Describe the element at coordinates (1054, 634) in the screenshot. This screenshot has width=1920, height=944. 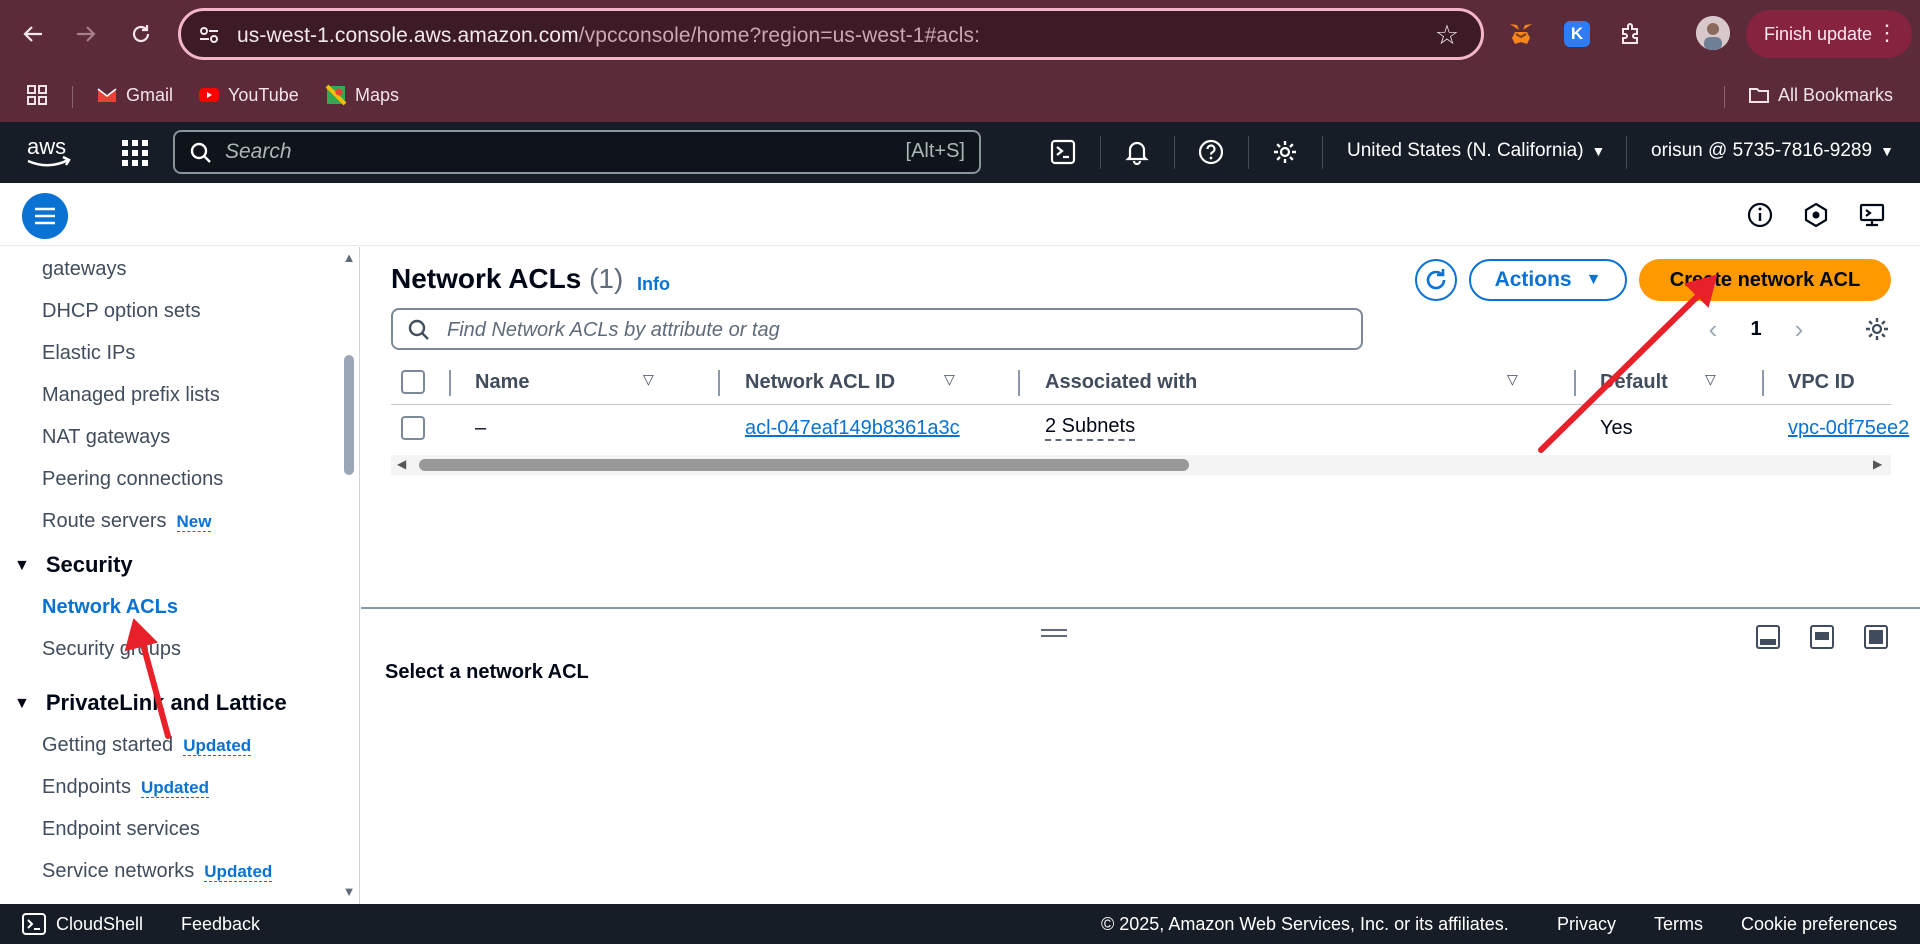
I see `split-panel-drag-handle` at that location.